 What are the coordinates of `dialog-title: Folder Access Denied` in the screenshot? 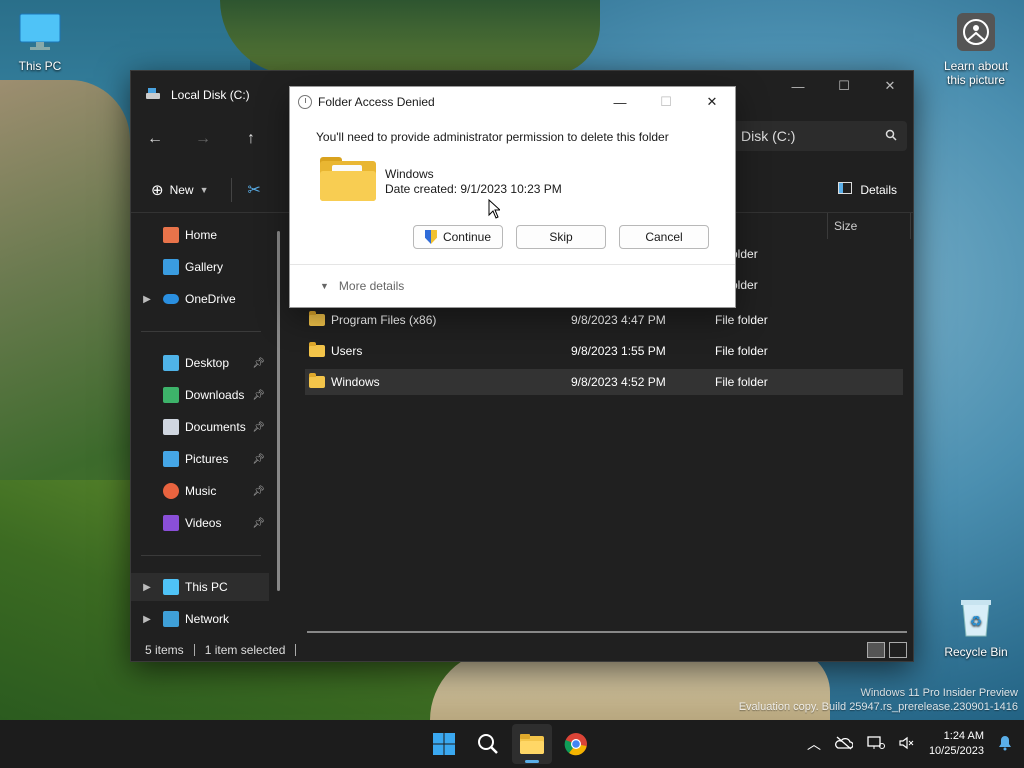 It's located at (376, 102).